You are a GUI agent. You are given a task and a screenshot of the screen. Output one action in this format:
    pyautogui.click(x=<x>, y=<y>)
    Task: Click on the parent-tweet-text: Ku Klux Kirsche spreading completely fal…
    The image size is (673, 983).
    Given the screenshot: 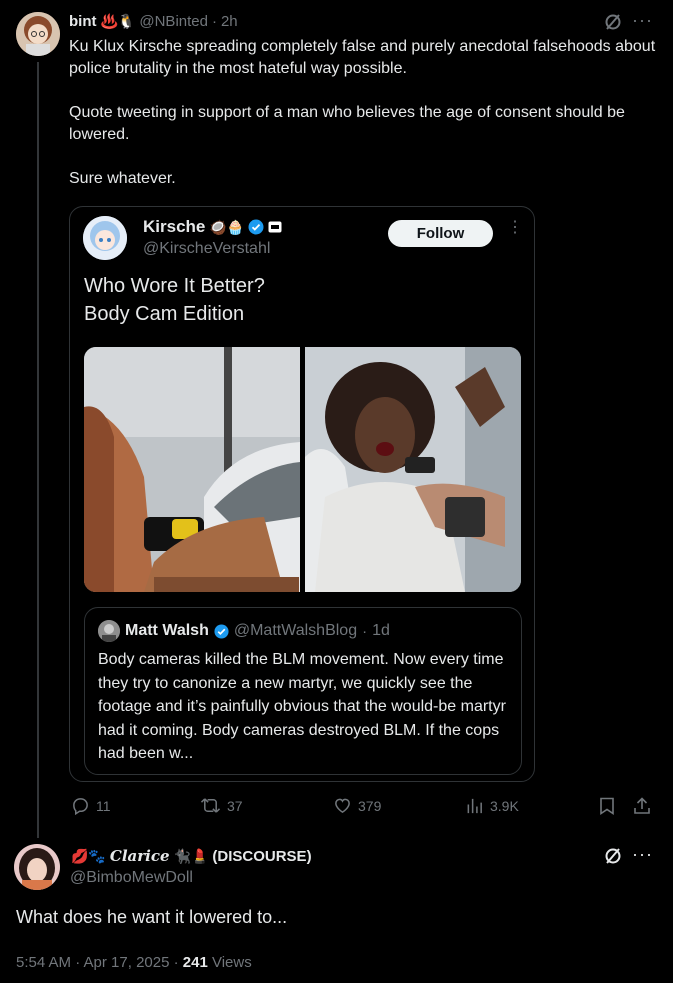 What is the action you would take?
    pyautogui.click(x=362, y=112)
    